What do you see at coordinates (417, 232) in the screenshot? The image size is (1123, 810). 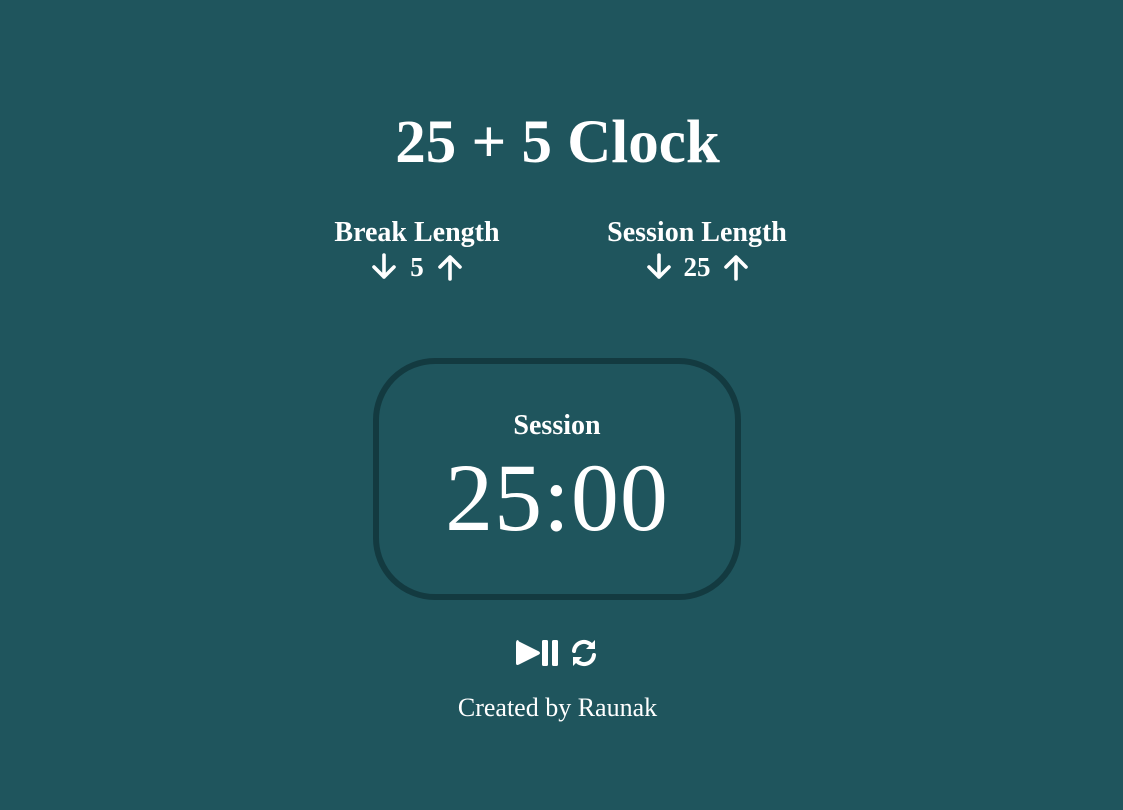 I see `break-length-label: Break Length` at bounding box center [417, 232].